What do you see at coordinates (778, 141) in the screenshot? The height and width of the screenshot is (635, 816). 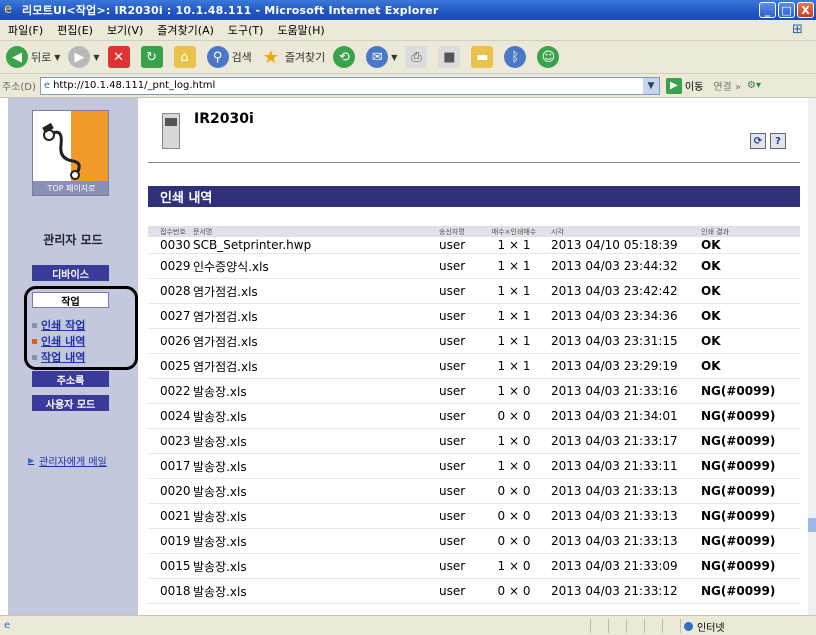 I see `help-button: ?` at bounding box center [778, 141].